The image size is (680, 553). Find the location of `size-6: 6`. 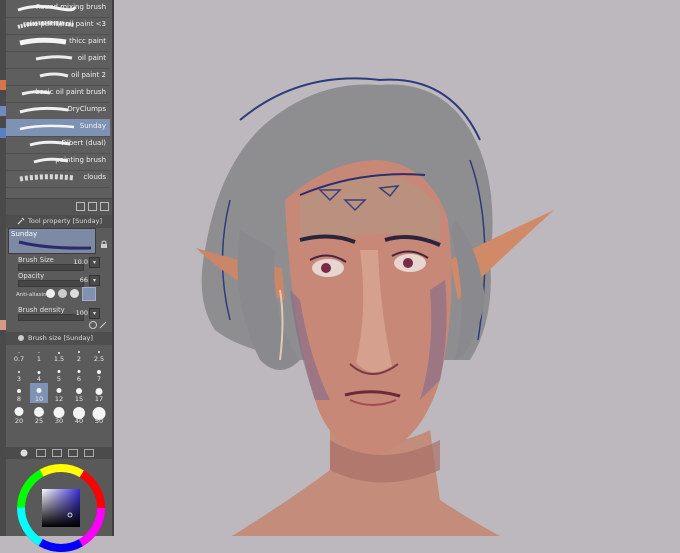

size-6: 6 is located at coordinates (79, 374).